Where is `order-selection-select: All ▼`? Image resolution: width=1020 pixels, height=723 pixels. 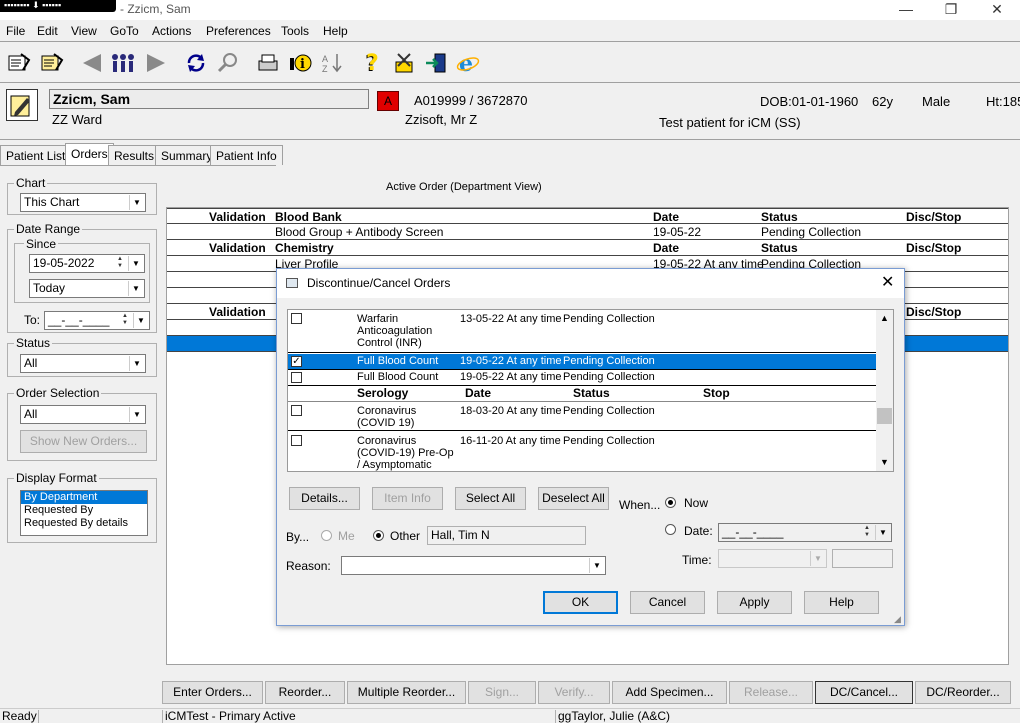
order-selection-select: All ▼ is located at coordinates (83, 414).